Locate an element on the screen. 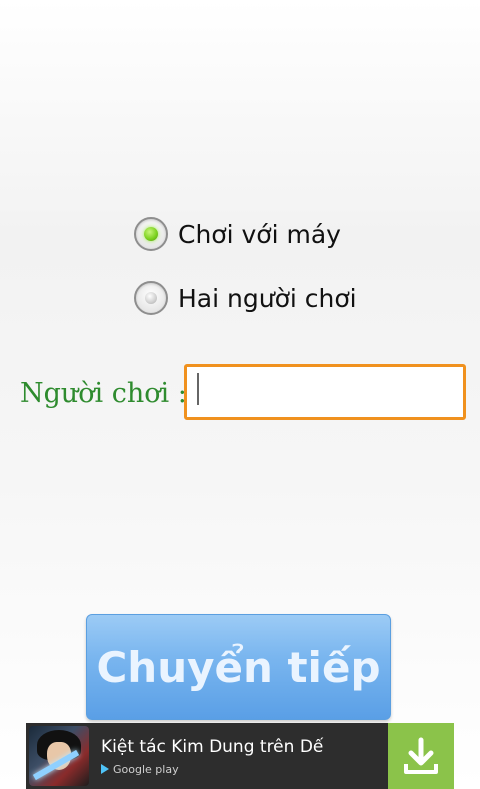 Image resolution: width=480 pixels, height=789 pixels. ad-download-button is located at coordinates (421, 756).